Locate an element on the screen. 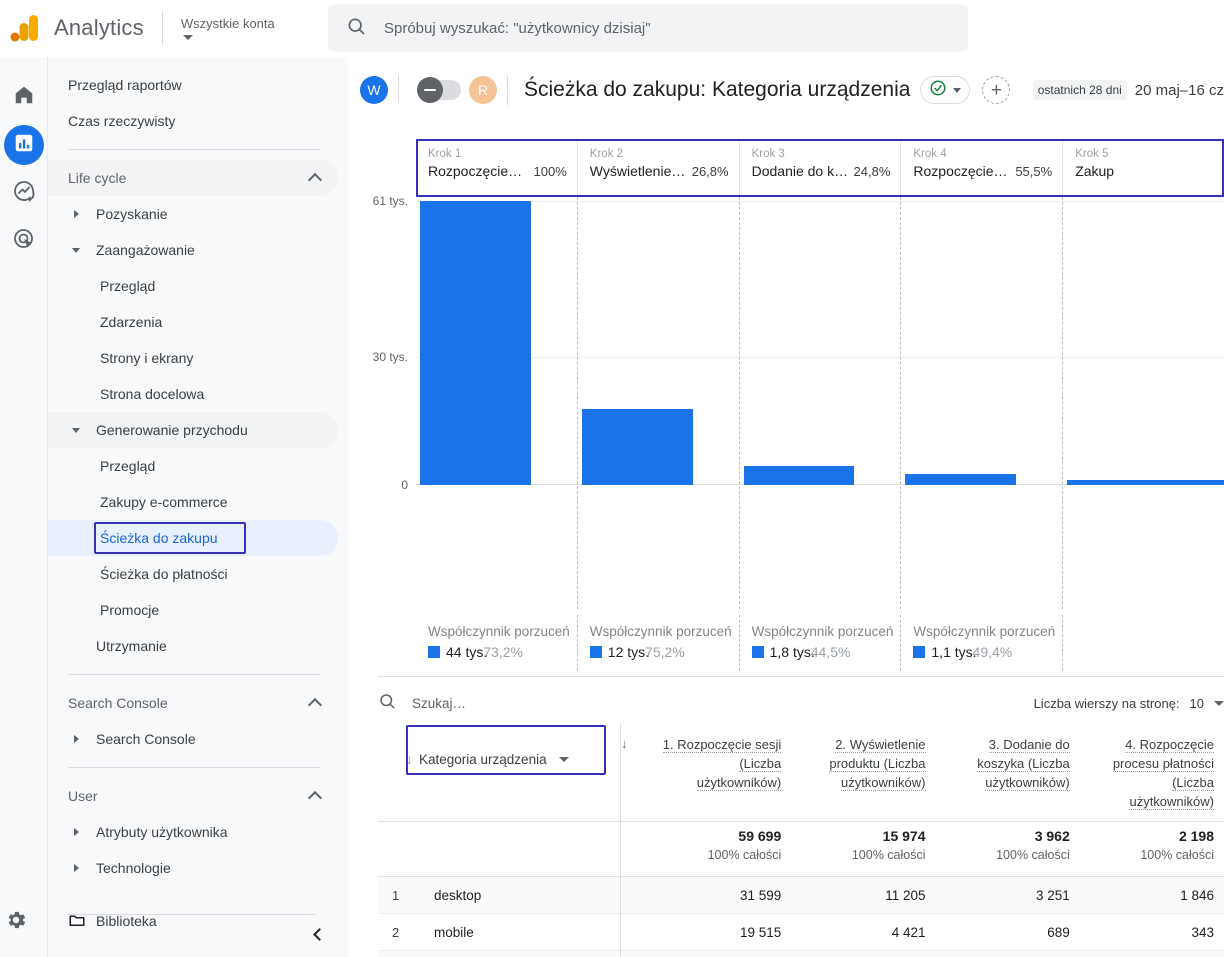  abandonment-percent: 44,5% is located at coordinates (830, 652).